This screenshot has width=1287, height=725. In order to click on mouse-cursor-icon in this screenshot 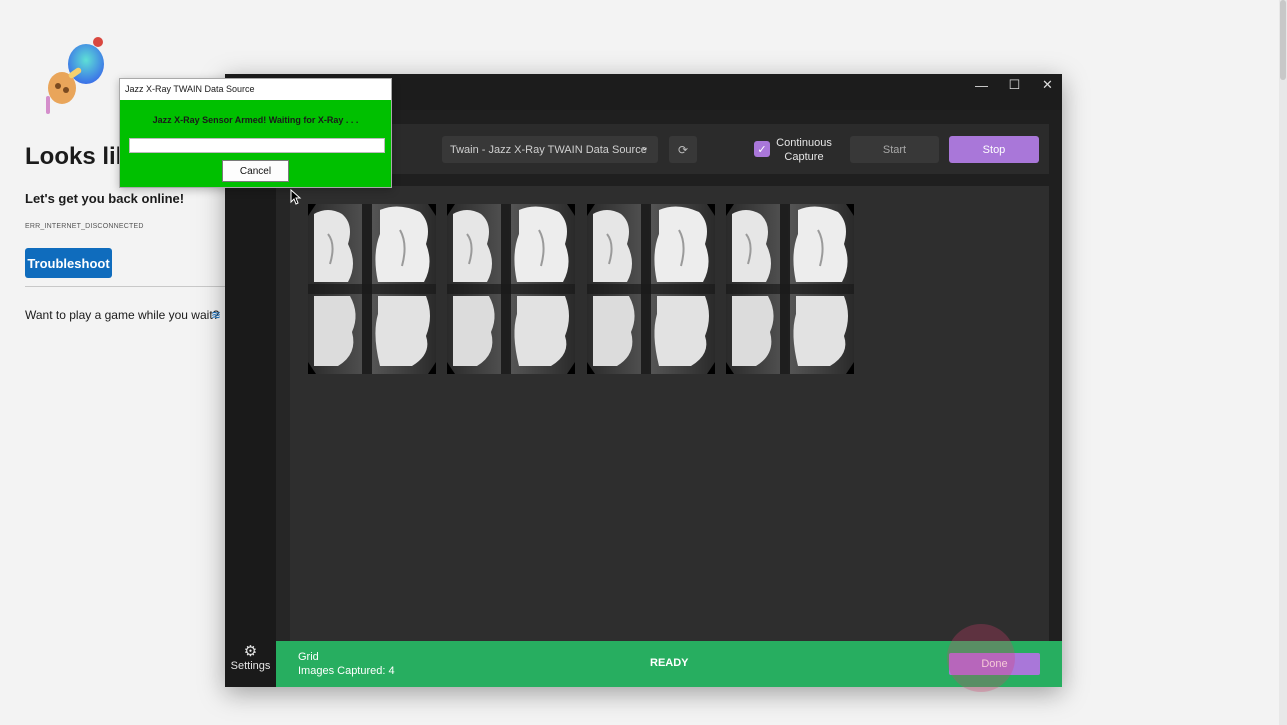, I will do `click(296, 197)`.